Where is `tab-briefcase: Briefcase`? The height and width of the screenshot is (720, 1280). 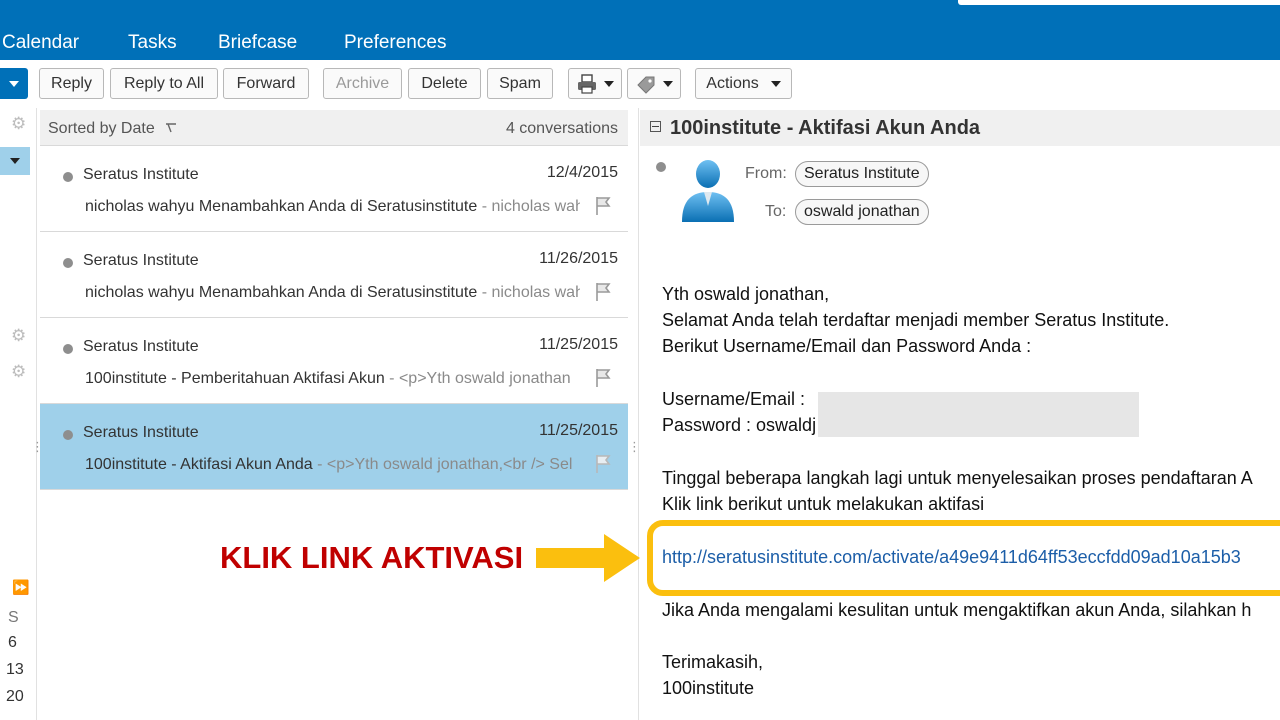 tab-briefcase: Briefcase is located at coordinates (257, 43).